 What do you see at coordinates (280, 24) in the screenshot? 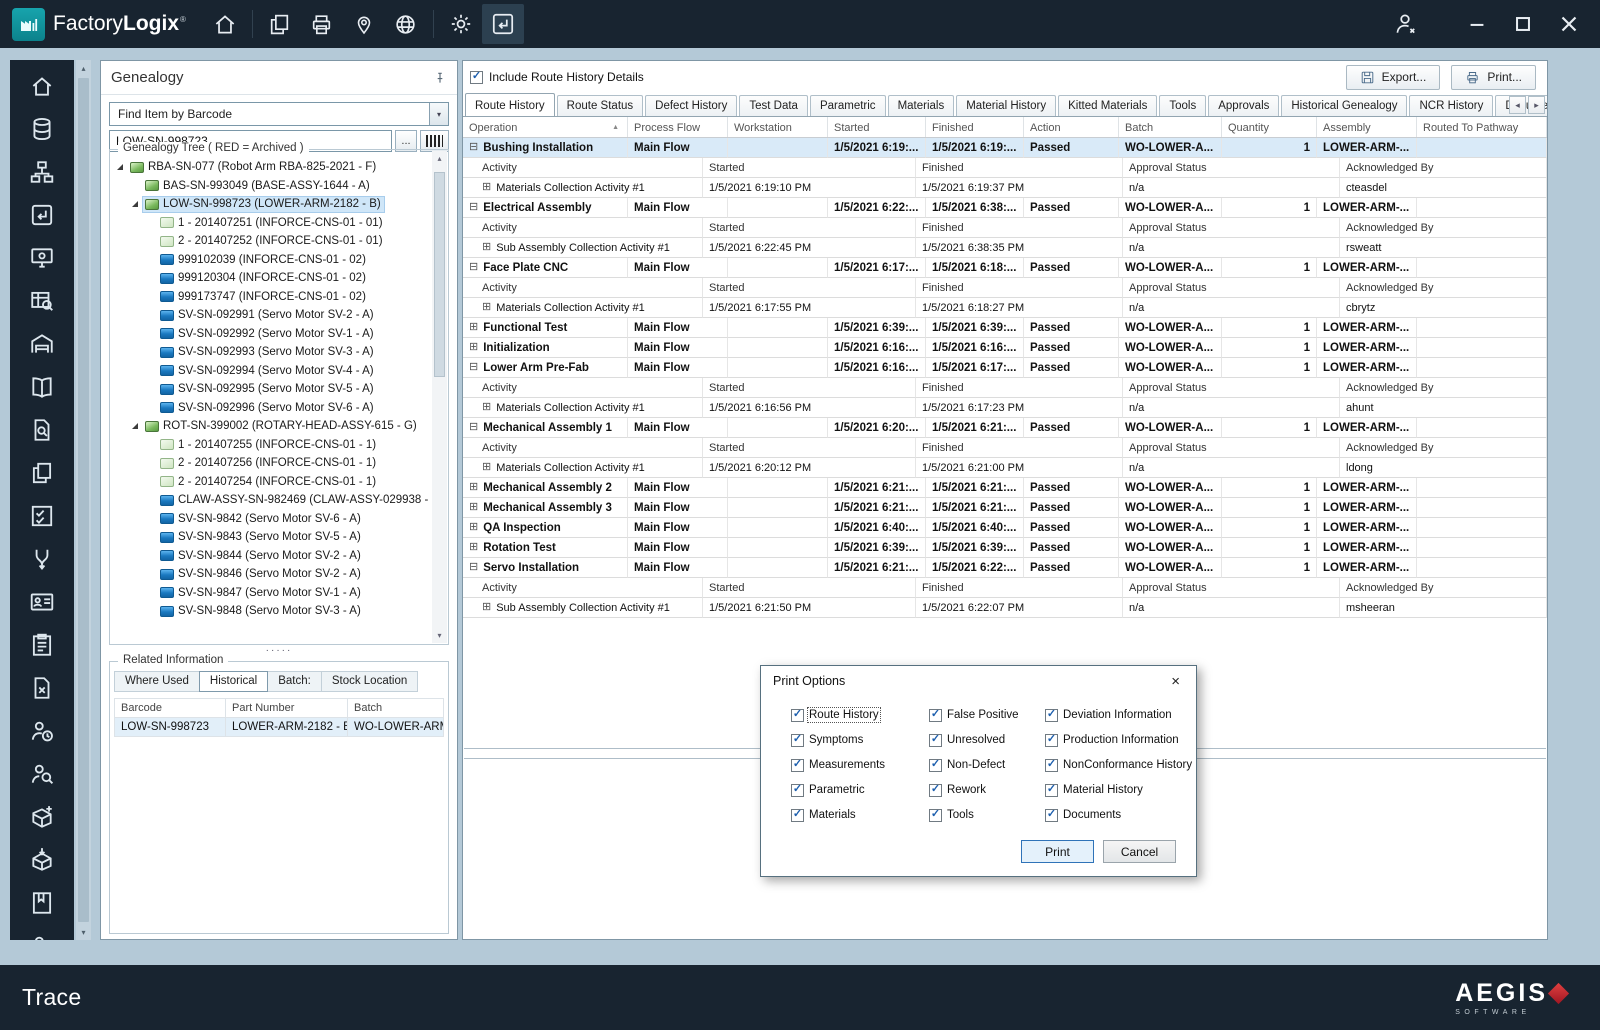
I see `pages-icon` at bounding box center [280, 24].